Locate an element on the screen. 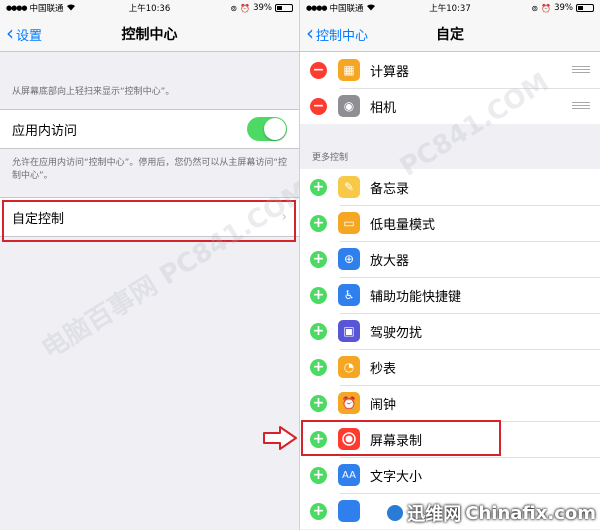  back-button: ‹ 控制中心 is located at coordinates (337, 34).